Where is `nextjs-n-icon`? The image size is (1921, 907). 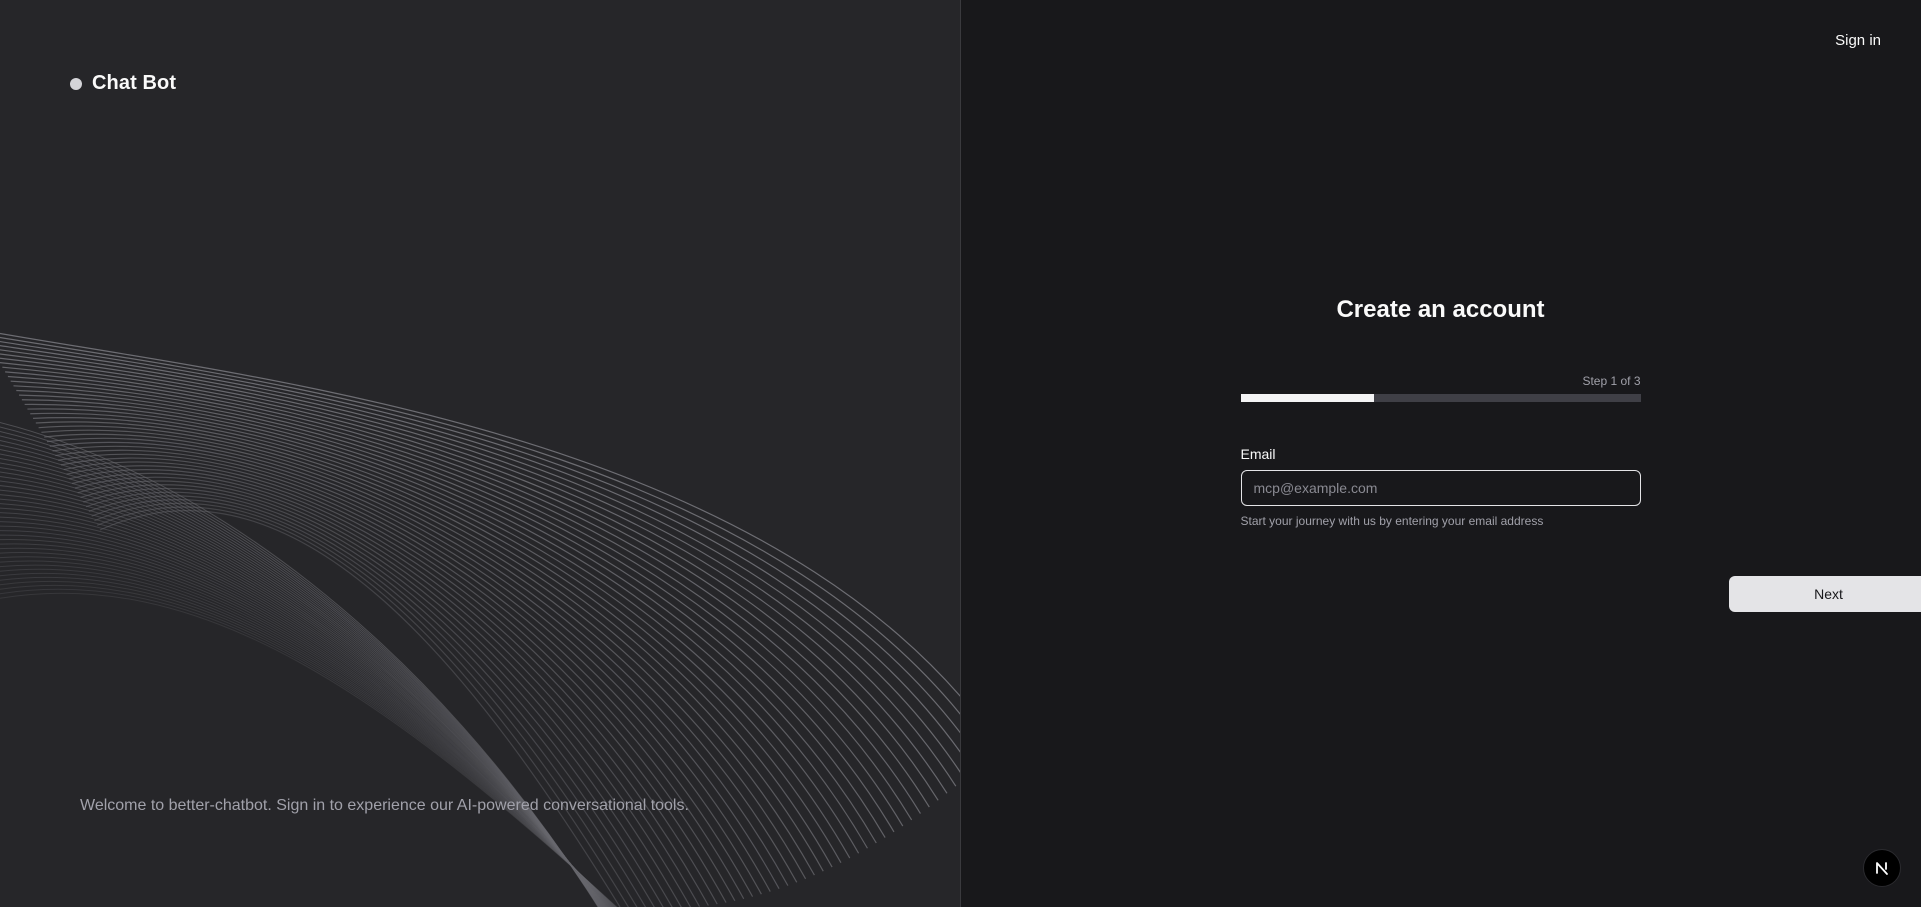
nextjs-n-icon is located at coordinates (1882, 868).